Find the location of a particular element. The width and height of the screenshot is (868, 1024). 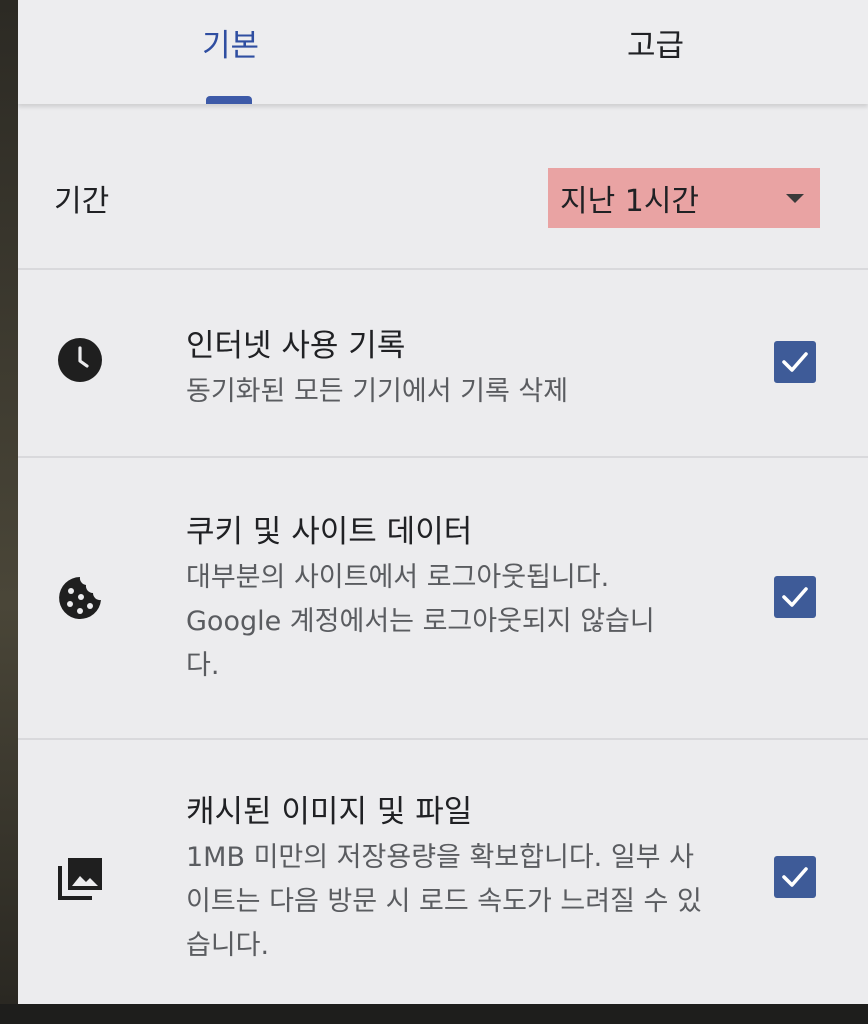

device-bottom-edge is located at coordinates (434, 1014).